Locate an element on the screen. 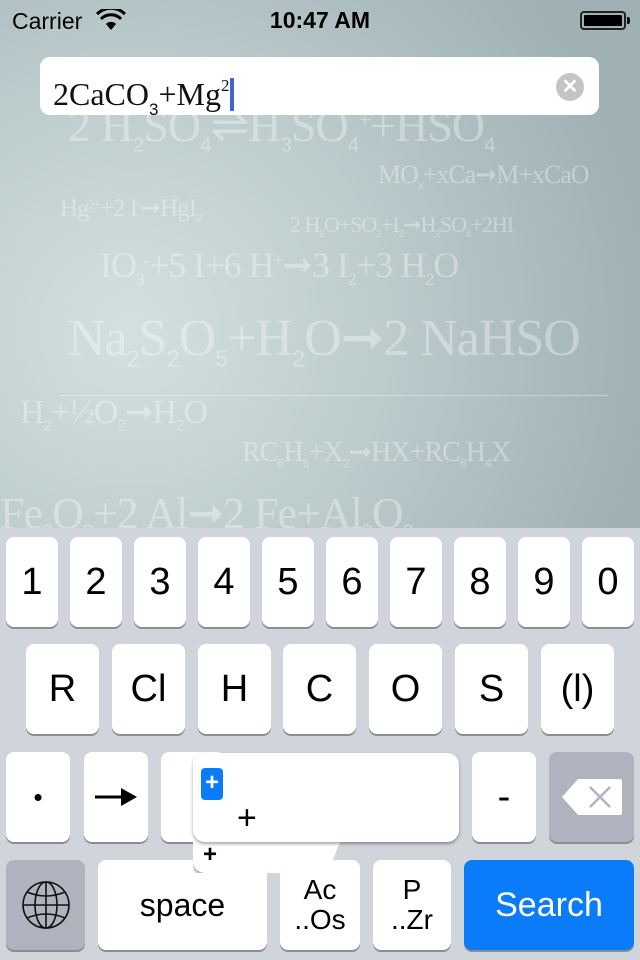 The image size is (640, 960). key-2: 2 is located at coordinates (96, 582).